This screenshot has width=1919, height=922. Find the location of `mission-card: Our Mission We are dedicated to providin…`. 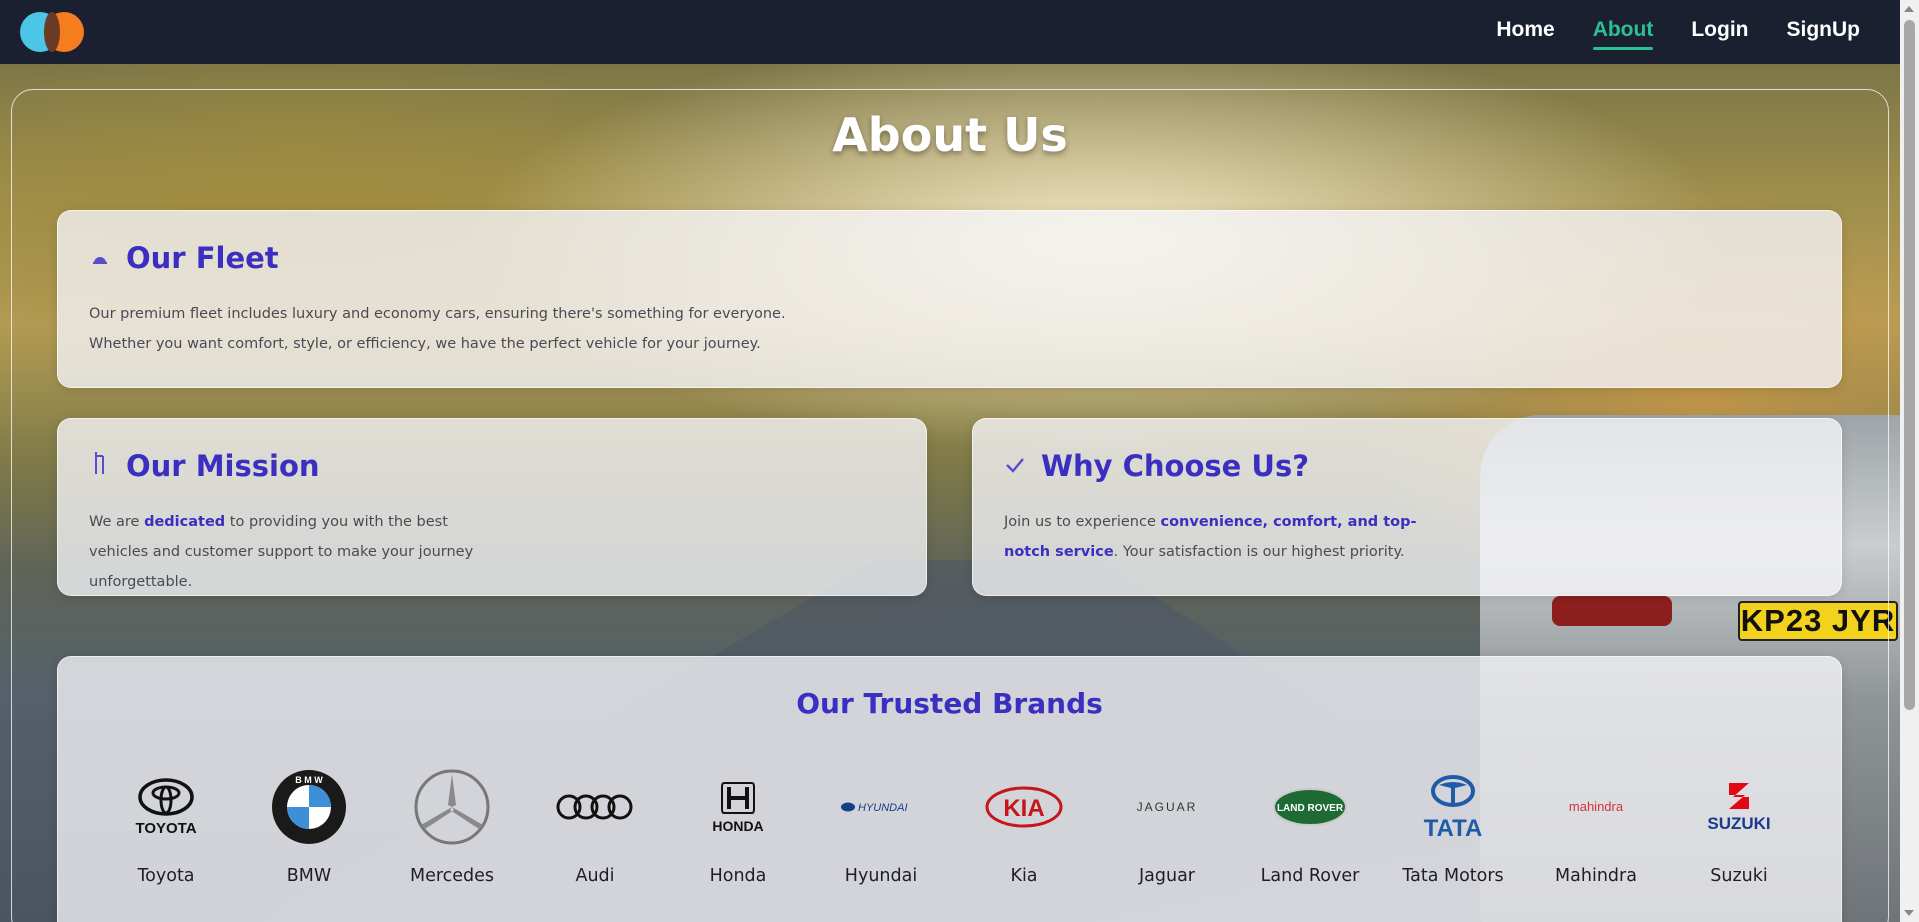

mission-card: Our Mission We are dedicated to providin… is located at coordinates (492, 507).